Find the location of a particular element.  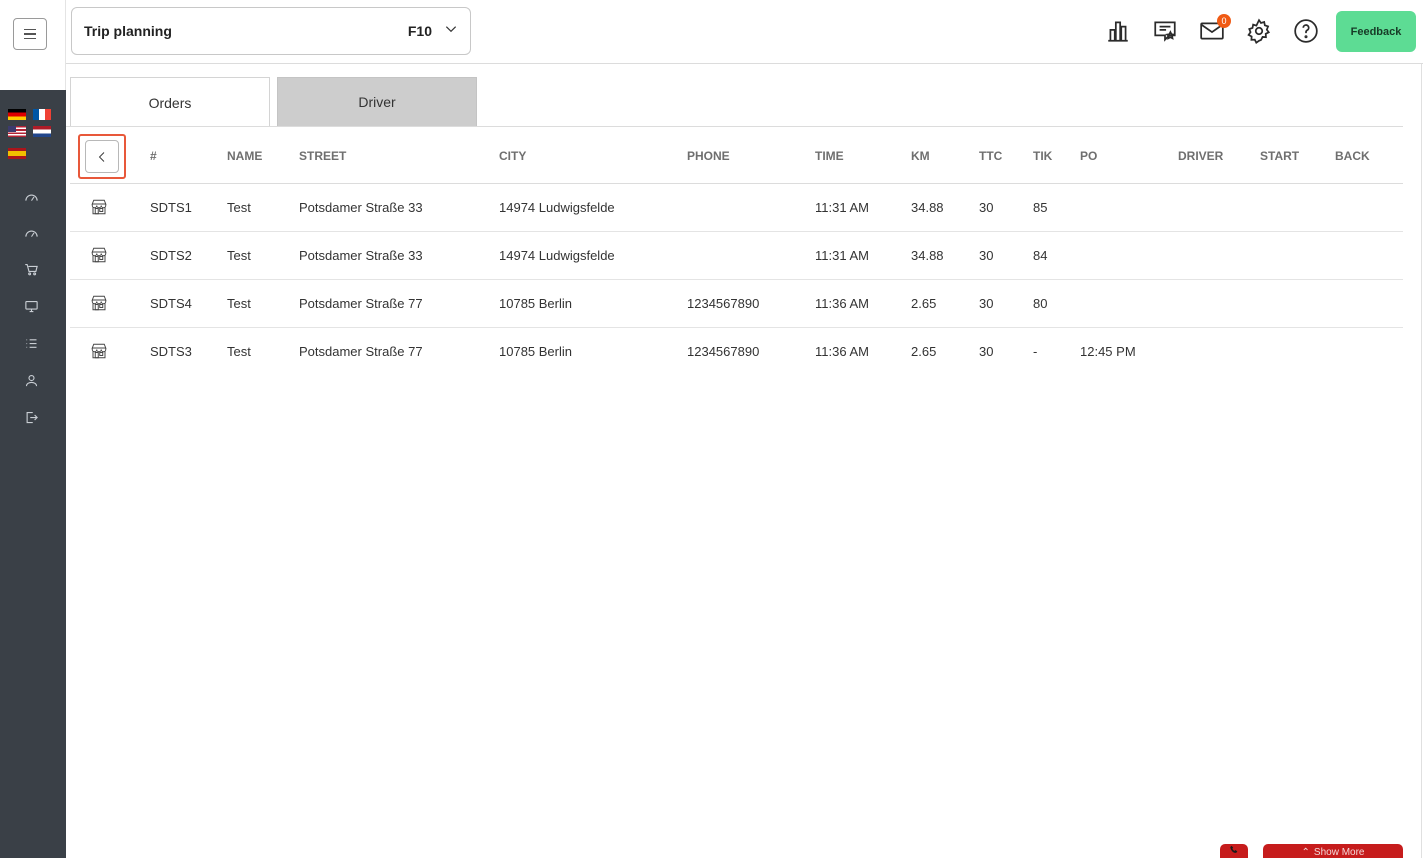

bar-chart-icon is located at coordinates (1118, 31).